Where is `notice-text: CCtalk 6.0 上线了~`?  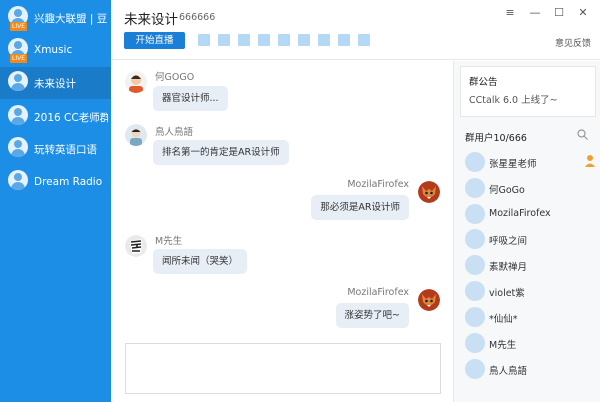 notice-text: CCtalk 6.0 上线了~ is located at coordinates (513, 100).